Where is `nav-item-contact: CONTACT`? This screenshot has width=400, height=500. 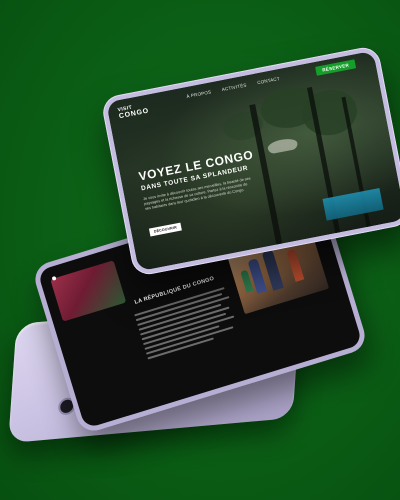 nav-item-contact: CONTACT is located at coordinates (268, 80).